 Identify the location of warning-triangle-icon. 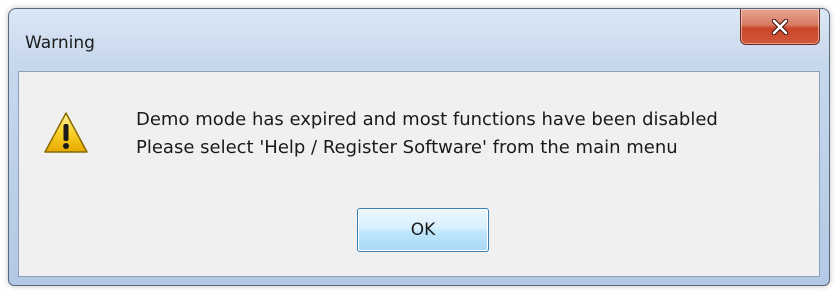
(66, 133).